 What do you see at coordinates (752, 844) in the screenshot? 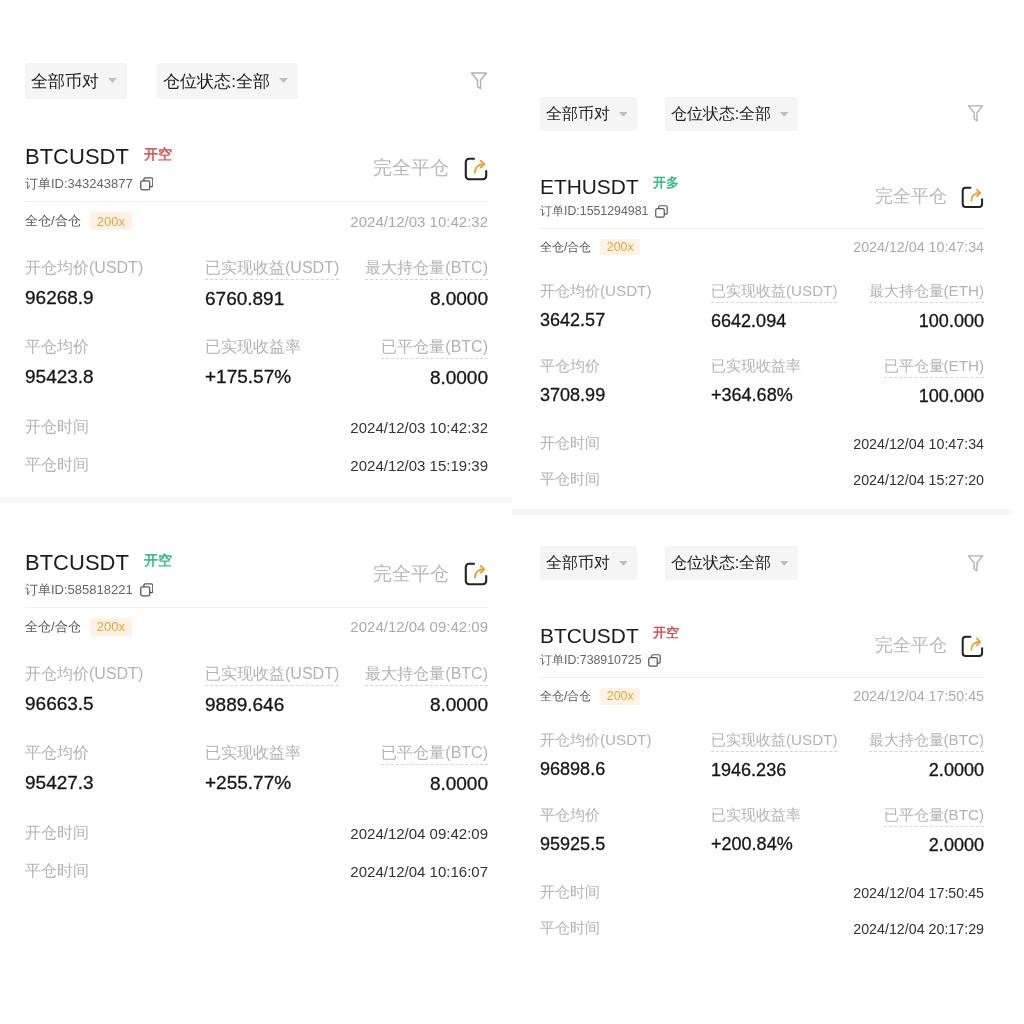
I see `stat-value: +200.84%` at bounding box center [752, 844].